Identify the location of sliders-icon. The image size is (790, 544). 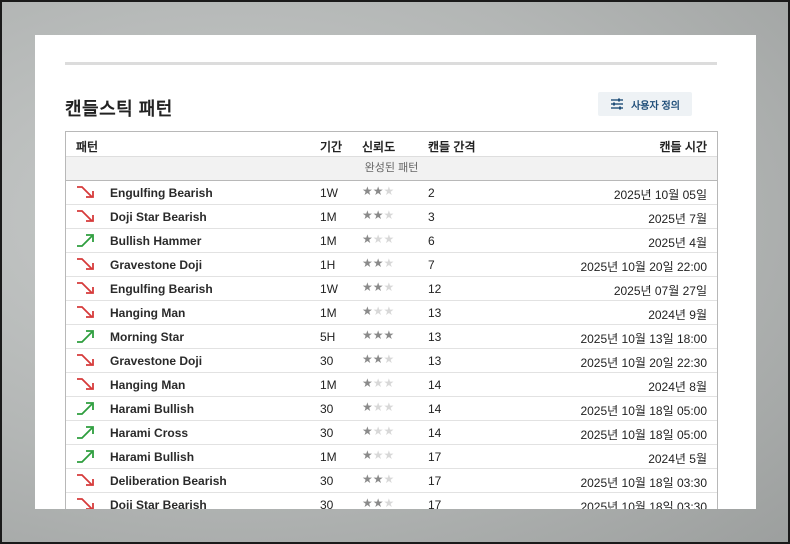
(617, 104).